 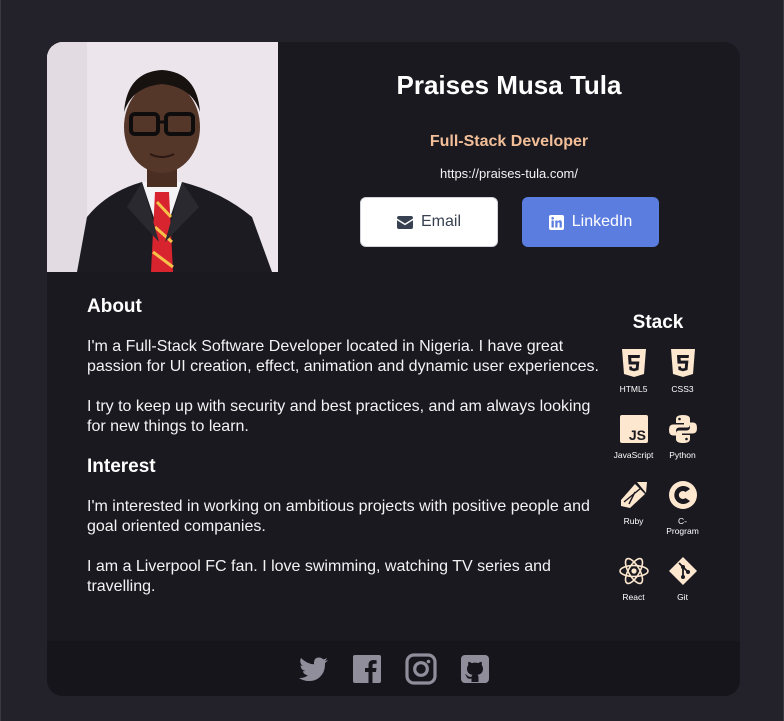 I want to click on css3-icon, so click(x=682, y=363).